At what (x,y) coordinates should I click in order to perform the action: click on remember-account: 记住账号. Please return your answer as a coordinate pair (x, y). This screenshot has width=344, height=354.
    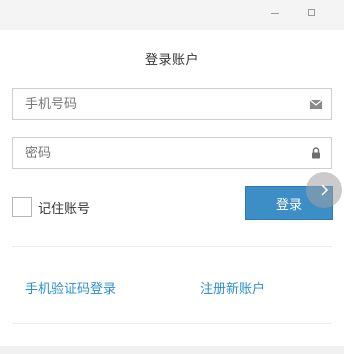
    Looking at the image, I should click on (51, 207).